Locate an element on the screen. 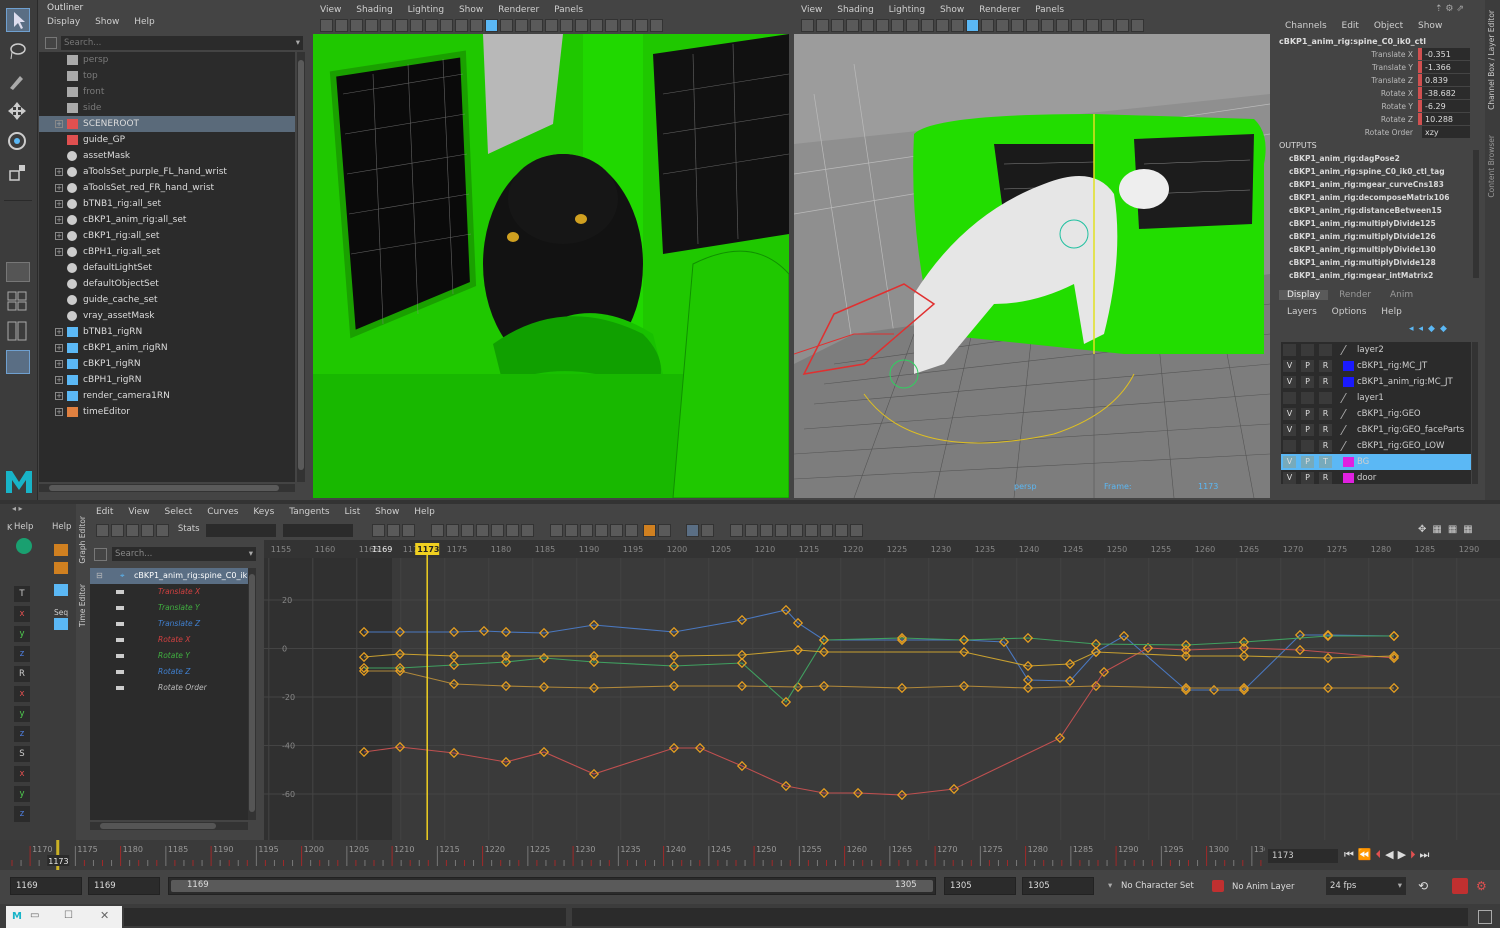 This screenshot has width=1500, height=928. layer-row: layer2 is located at coordinates (1376, 350).